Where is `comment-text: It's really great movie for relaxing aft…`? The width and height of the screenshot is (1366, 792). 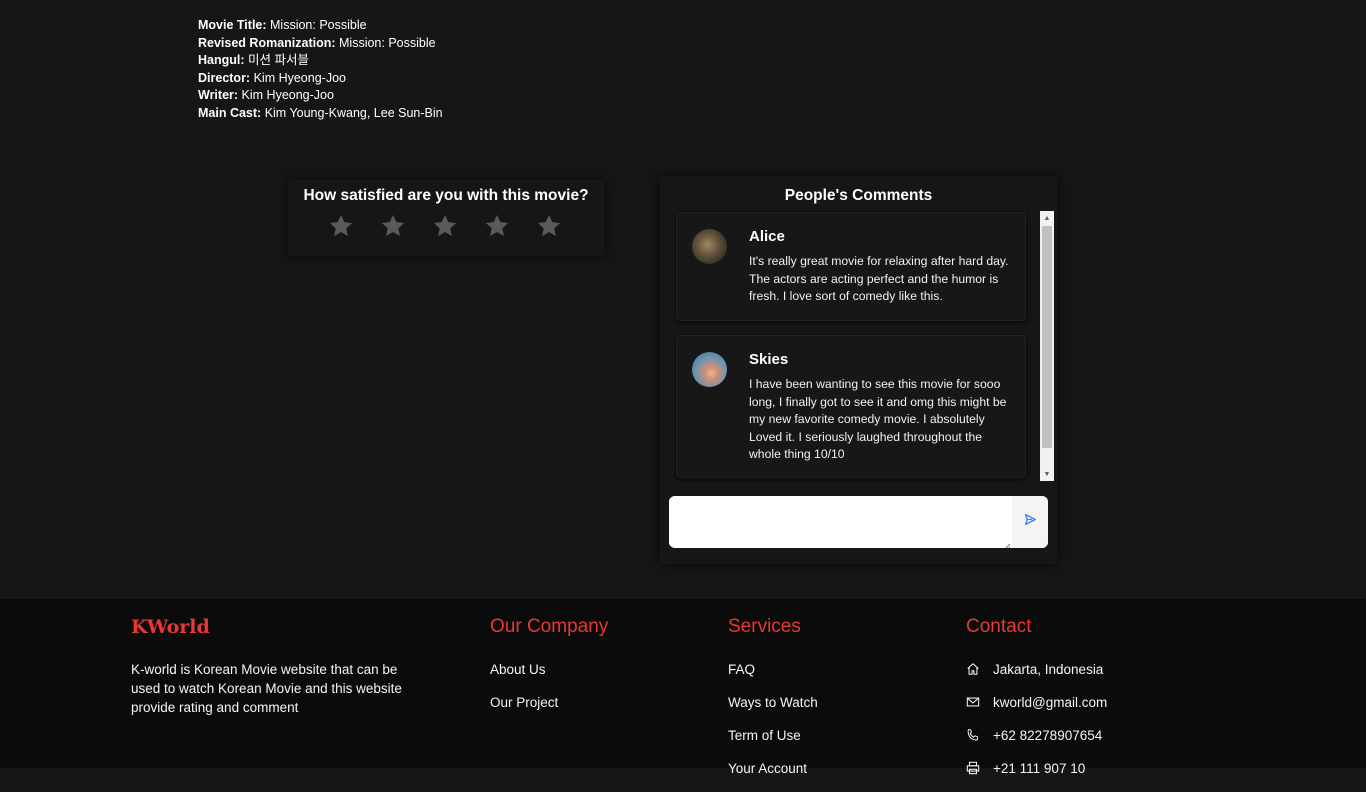
comment-text: It's really great movie for relaxing aft… is located at coordinates (879, 278).